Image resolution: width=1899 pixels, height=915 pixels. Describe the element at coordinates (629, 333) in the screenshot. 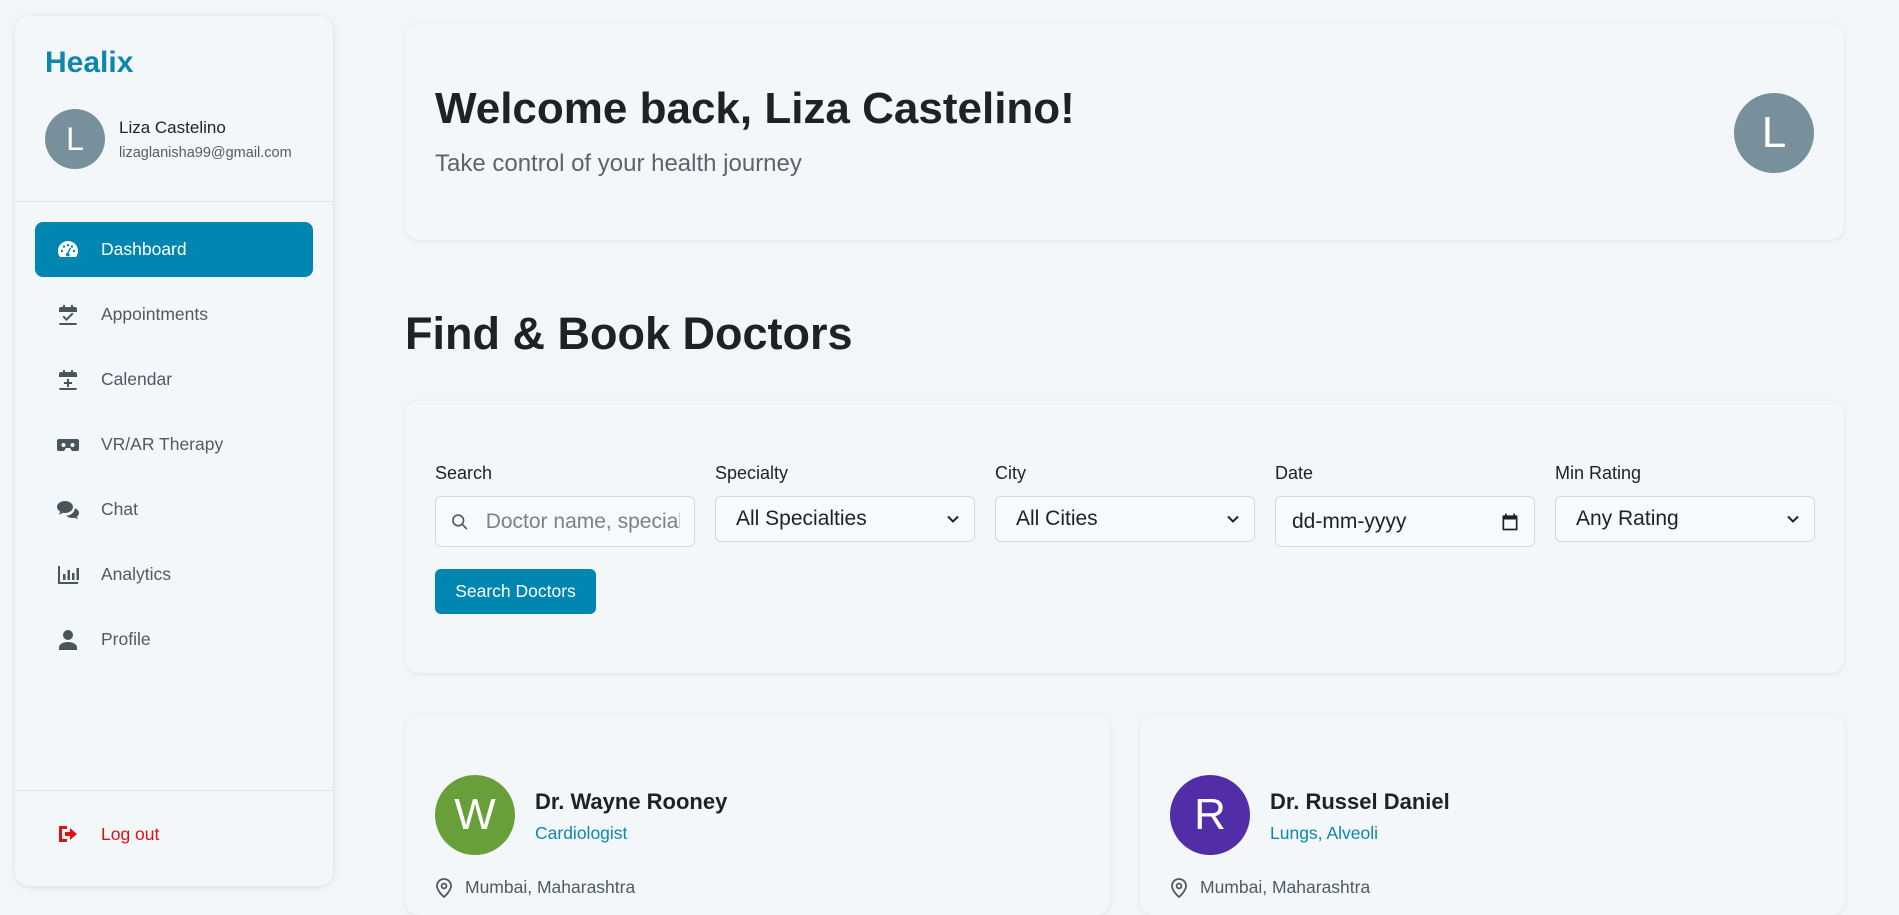

I see `section-title: Find & Book Doctors` at that location.